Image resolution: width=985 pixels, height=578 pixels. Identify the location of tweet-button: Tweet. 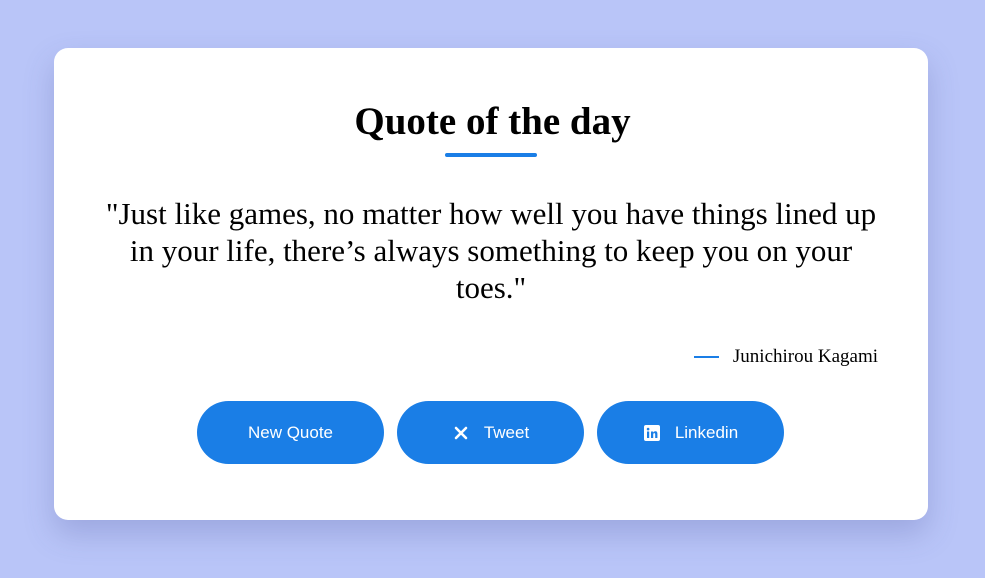
(490, 432).